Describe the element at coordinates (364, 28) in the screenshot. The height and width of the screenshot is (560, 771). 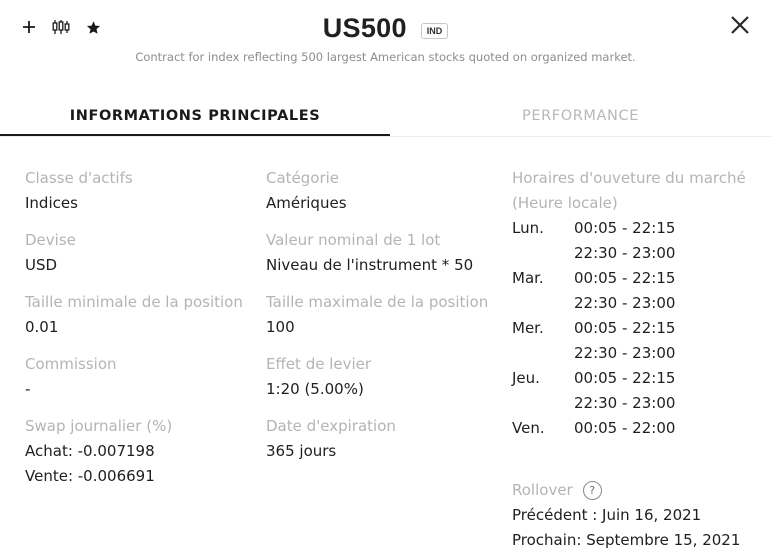
I see `instrument-title: US500` at that location.